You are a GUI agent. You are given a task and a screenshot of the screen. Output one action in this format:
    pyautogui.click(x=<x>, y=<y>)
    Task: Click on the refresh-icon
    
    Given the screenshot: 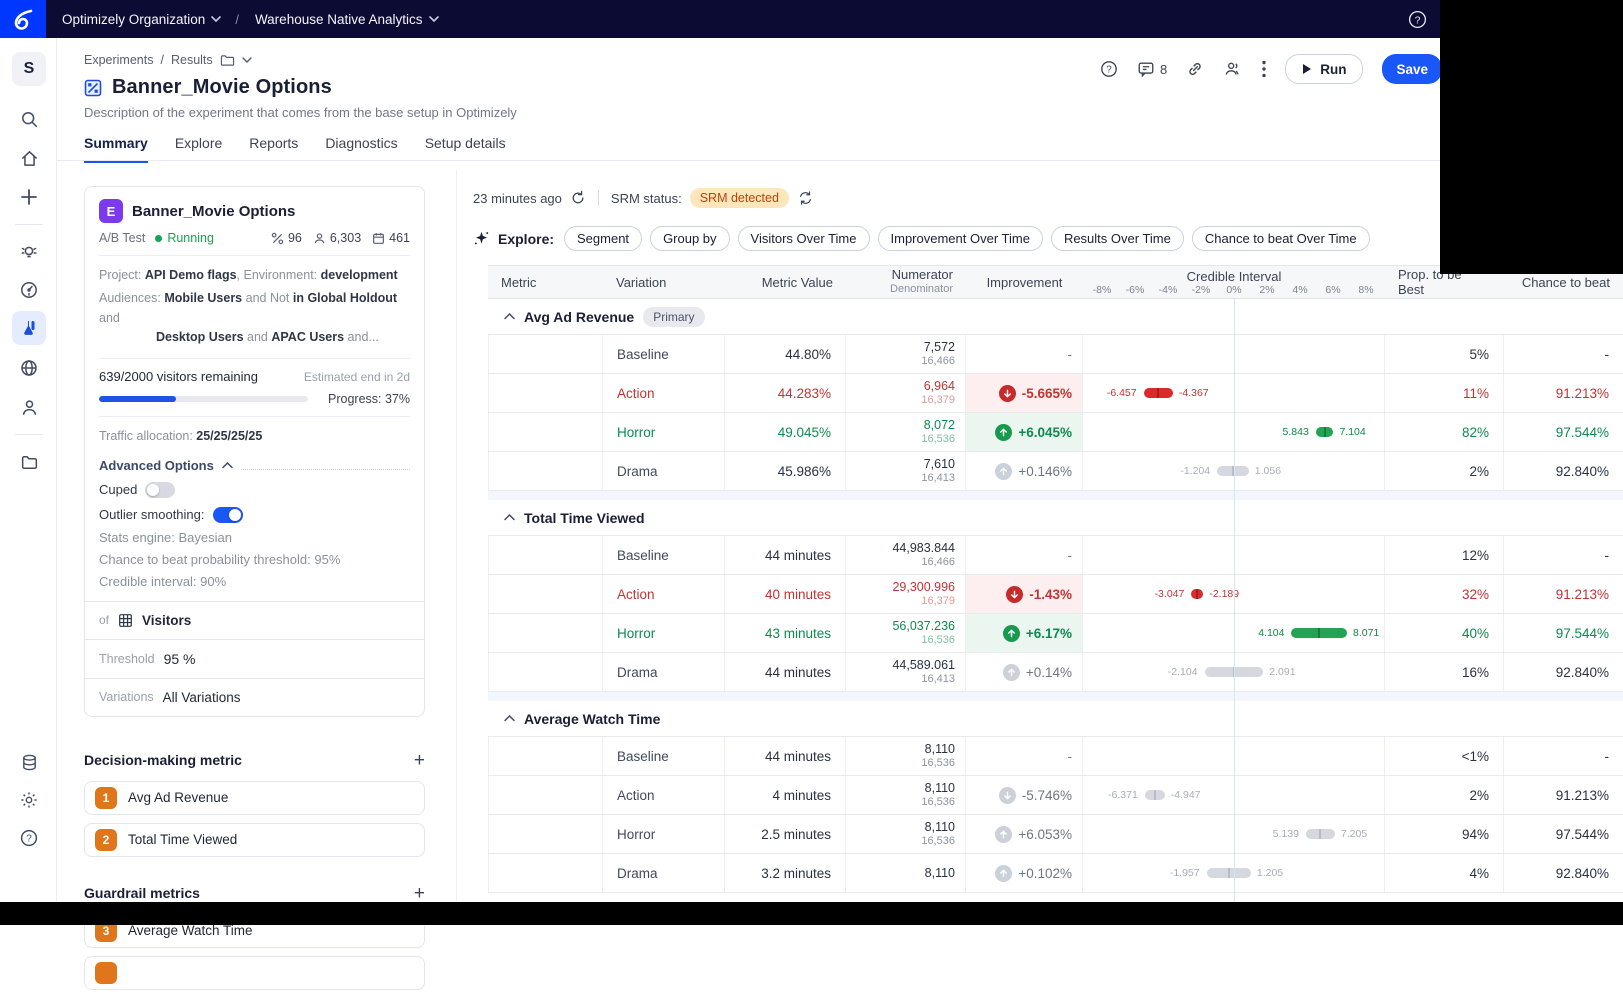 What is the action you would take?
    pyautogui.click(x=578, y=198)
    